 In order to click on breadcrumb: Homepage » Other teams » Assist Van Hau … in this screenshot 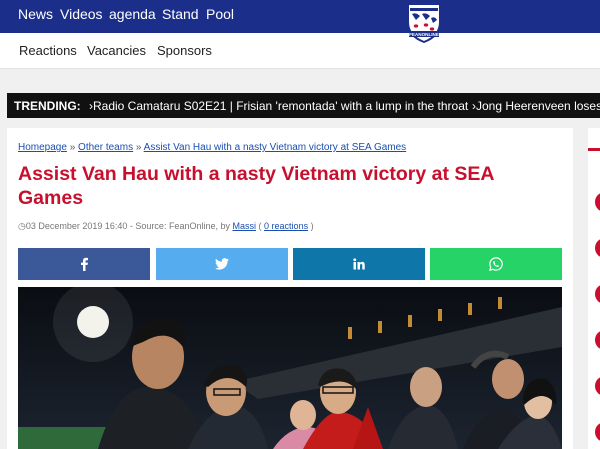, I will do `click(212, 147)`.